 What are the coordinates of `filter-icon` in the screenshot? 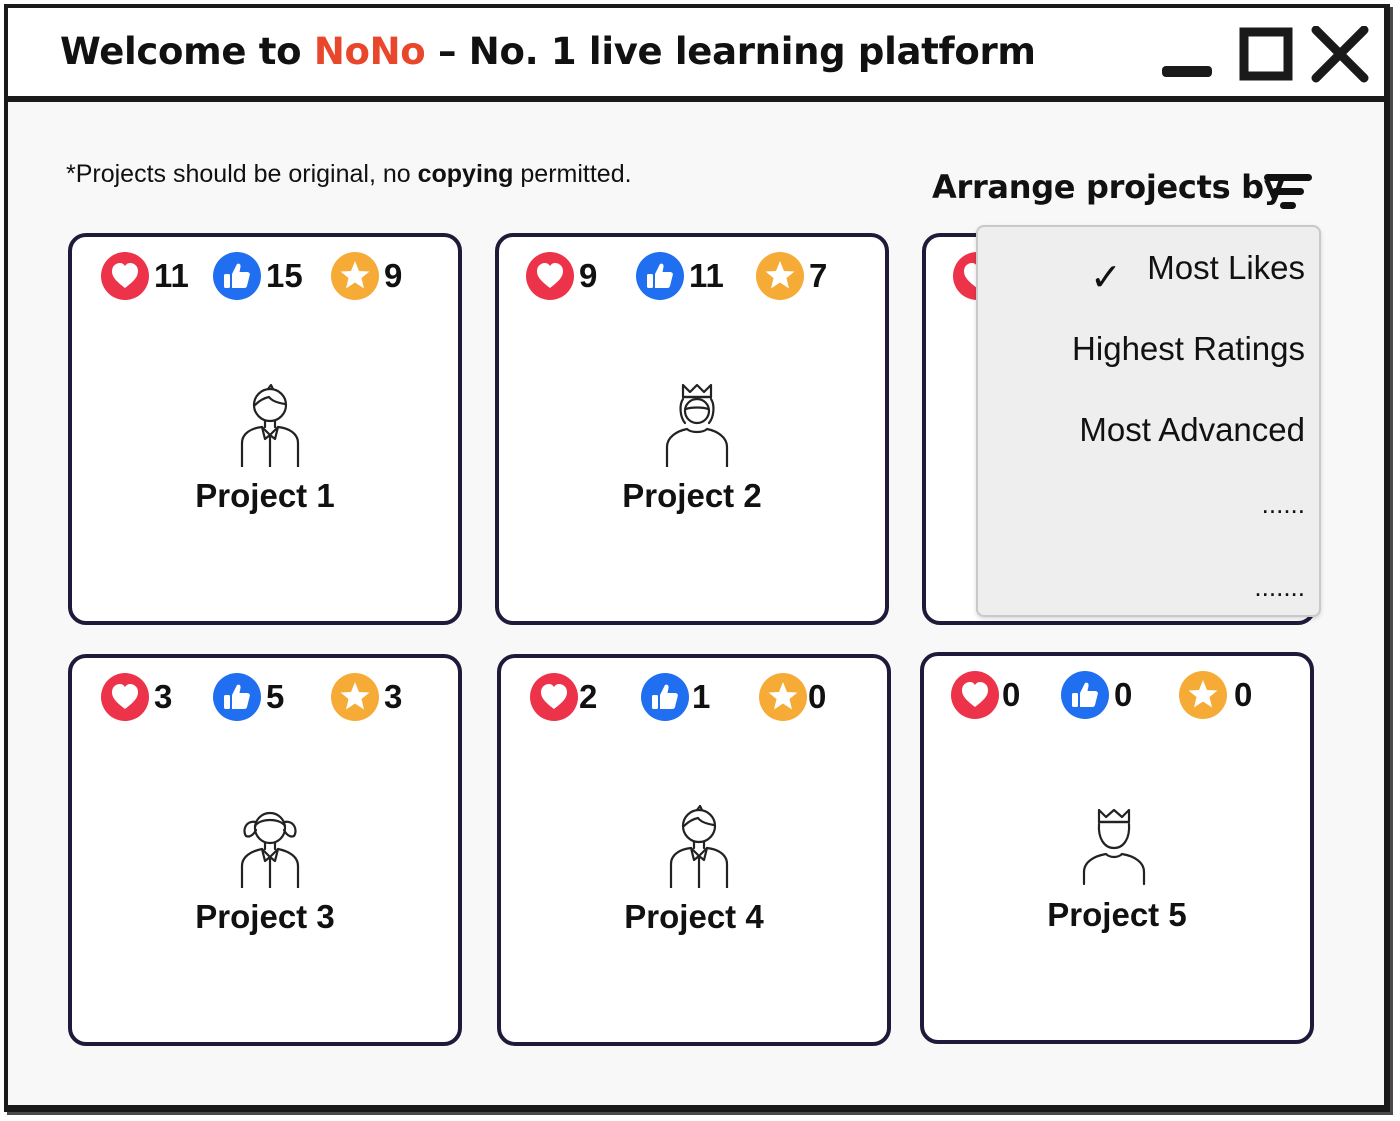 It's located at (1288, 191).